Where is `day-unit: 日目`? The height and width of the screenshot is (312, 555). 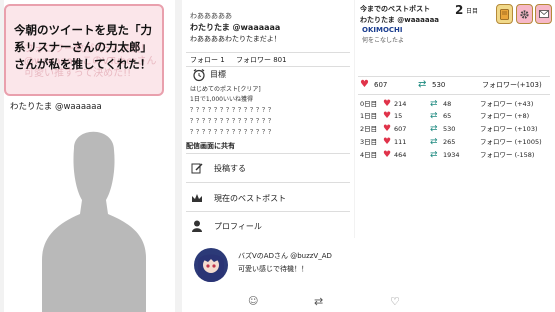 day-unit: 日目 is located at coordinates (472, 11).